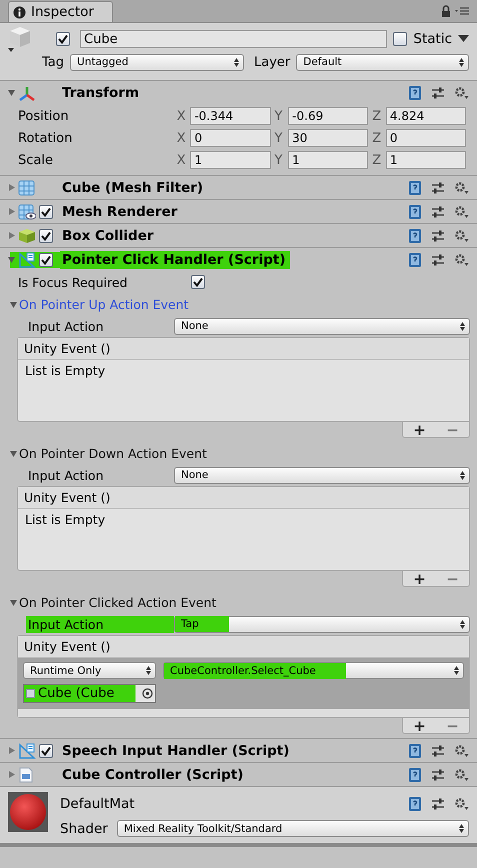 This screenshot has width=477, height=868. What do you see at coordinates (382, 62) in the screenshot?
I see `layer-dropdown: Default` at bounding box center [382, 62].